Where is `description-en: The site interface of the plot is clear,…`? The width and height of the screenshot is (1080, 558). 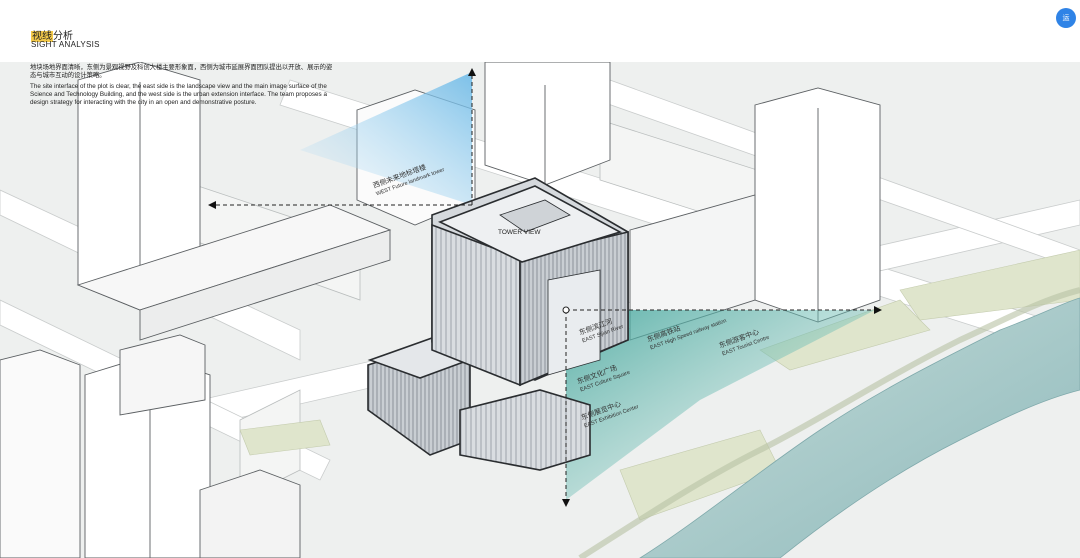
description-en: The site interface of the plot is clear,… is located at coordinates (178, 94).